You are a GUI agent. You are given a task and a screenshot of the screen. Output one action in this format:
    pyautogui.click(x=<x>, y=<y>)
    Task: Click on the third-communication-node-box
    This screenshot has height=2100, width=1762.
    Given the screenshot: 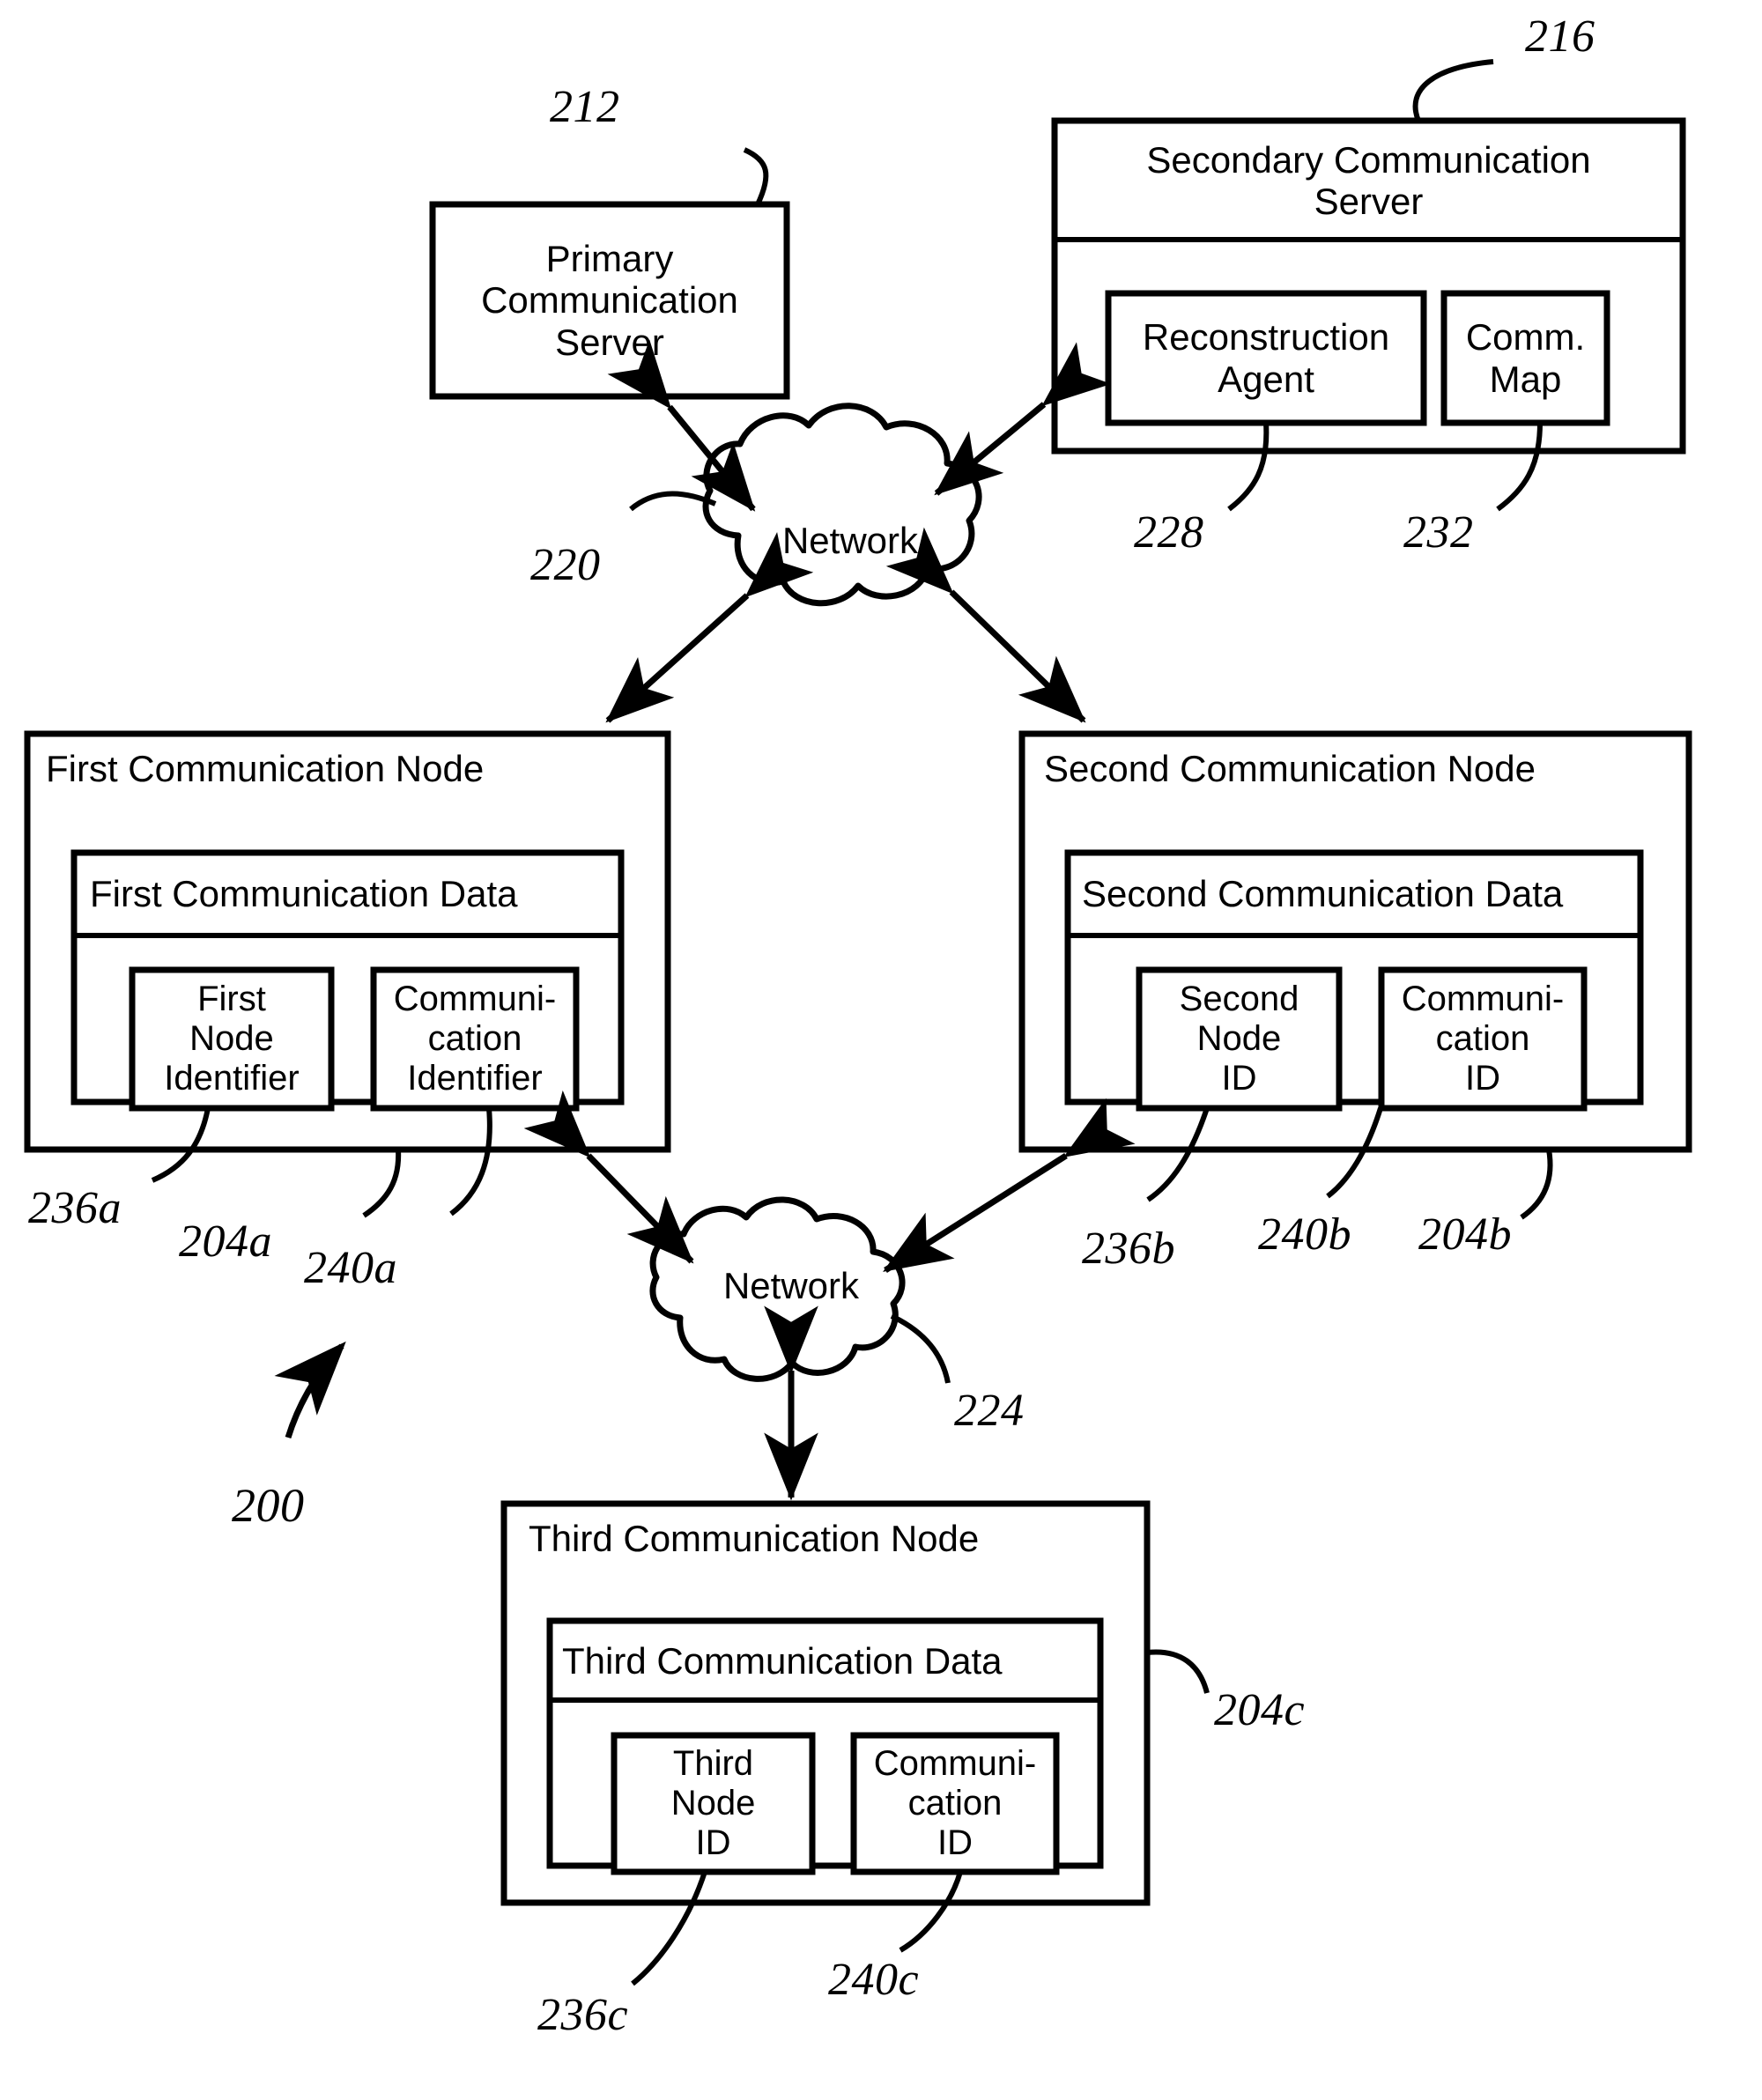 What is the action you would take?
    pyautogui.click(x=825, y=1703)
    